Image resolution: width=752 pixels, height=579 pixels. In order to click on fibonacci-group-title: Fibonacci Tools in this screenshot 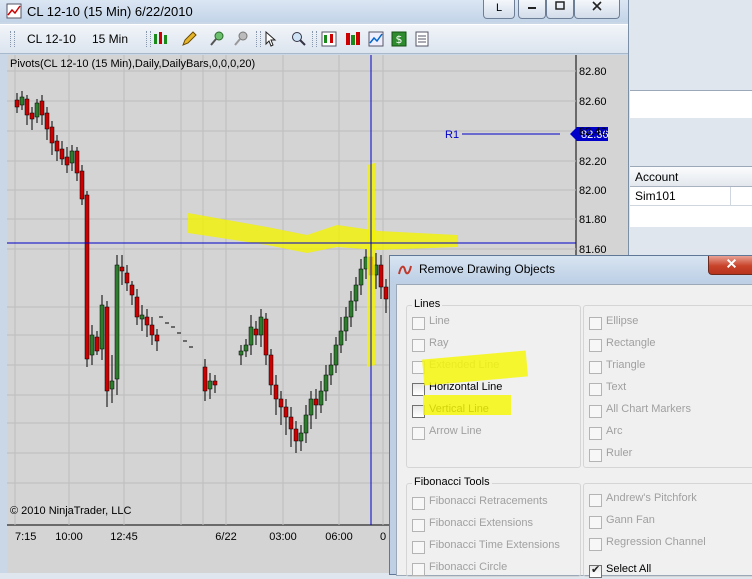, I will do `click(452, 482)`.